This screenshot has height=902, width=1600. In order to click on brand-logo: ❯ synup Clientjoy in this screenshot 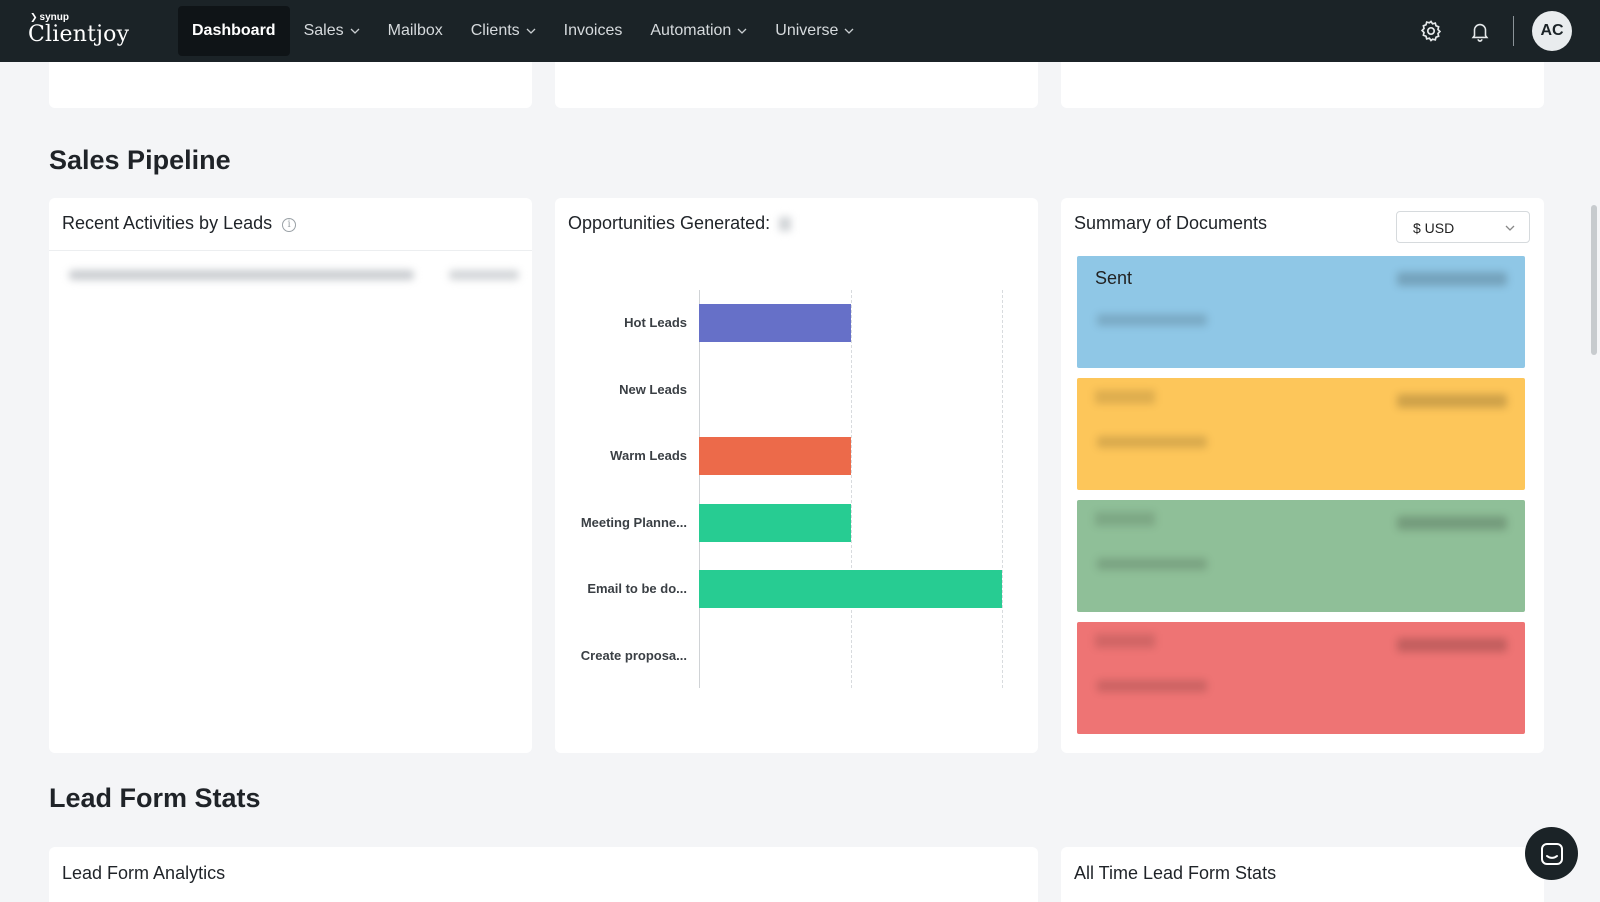, I will do `click(78, 29)`.